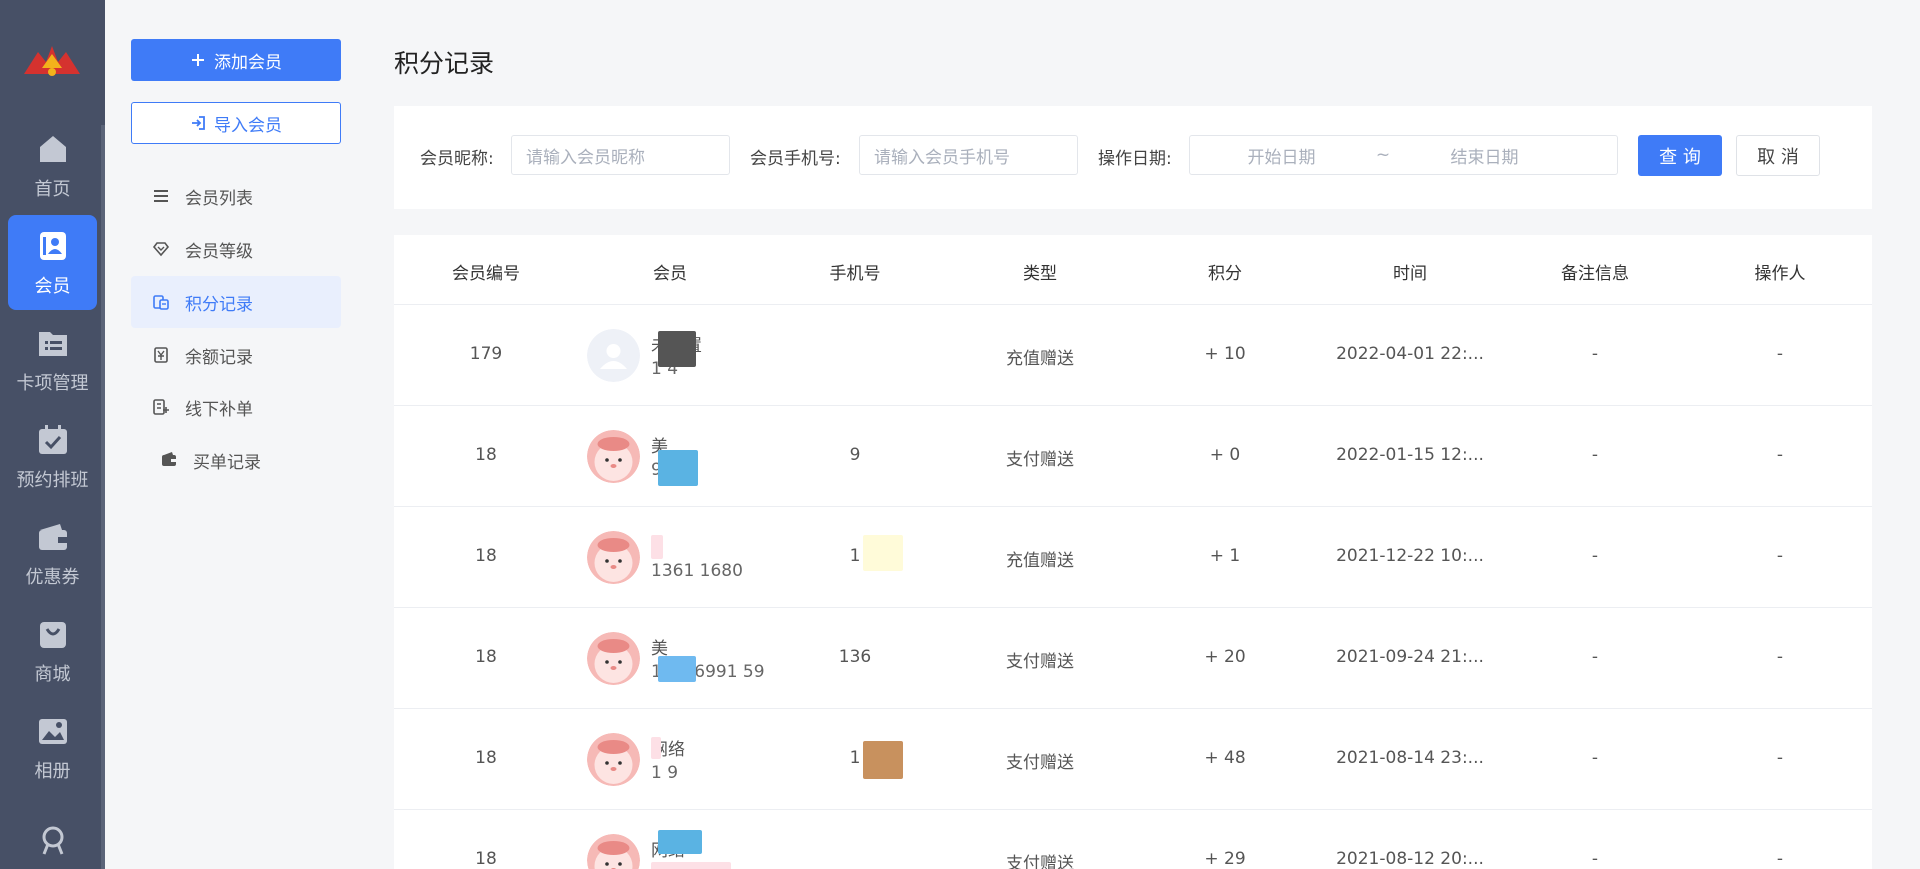  I want to click on table-row: 18 1361 1680 1 充值赠送 + 1 2021-12-22 10:... - -, so click(1133, 557).